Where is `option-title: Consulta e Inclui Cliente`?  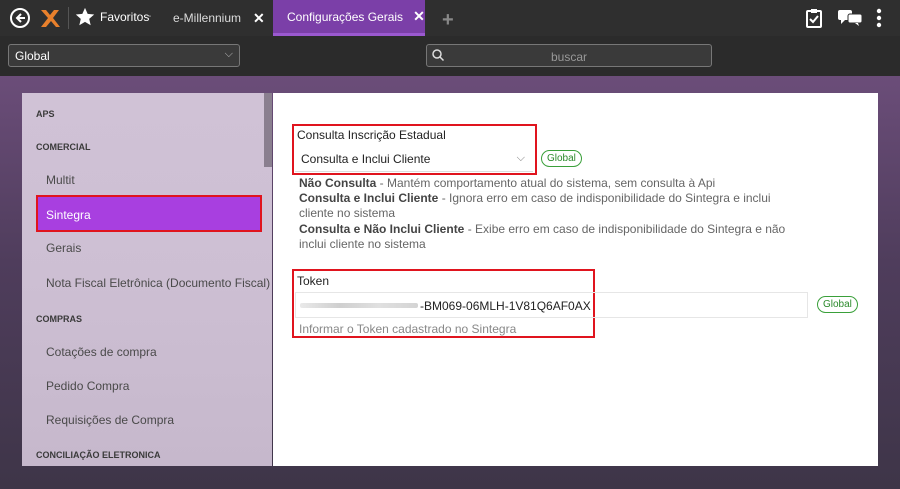 option-title: Consulta e Inclui Cliente is located at coordinates (369, 198).